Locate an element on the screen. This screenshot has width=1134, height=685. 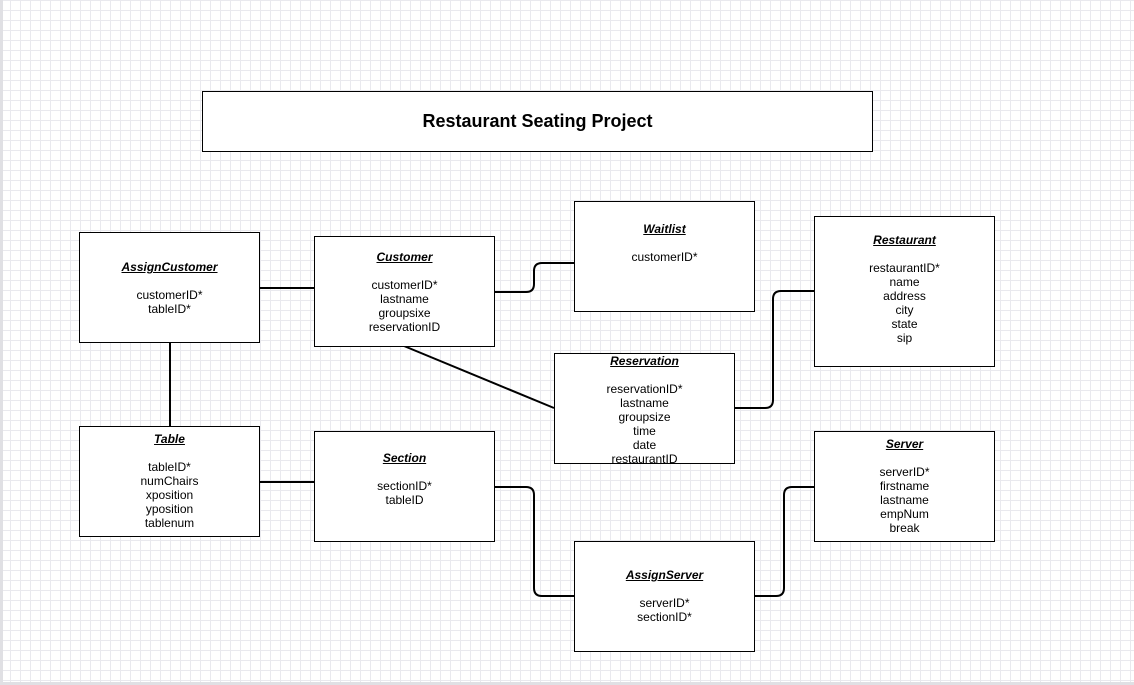
diagram-title: Restaurant Seating Project is located at coordinates (537, 121).